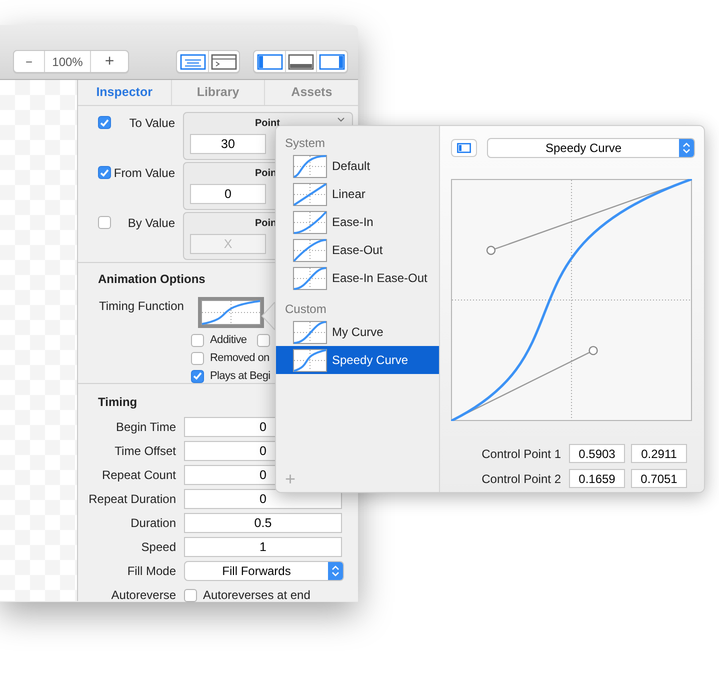  Describe the element at coordinates (228, 340) in the screenshot. I see `checkbox-label: Additive` at that location.